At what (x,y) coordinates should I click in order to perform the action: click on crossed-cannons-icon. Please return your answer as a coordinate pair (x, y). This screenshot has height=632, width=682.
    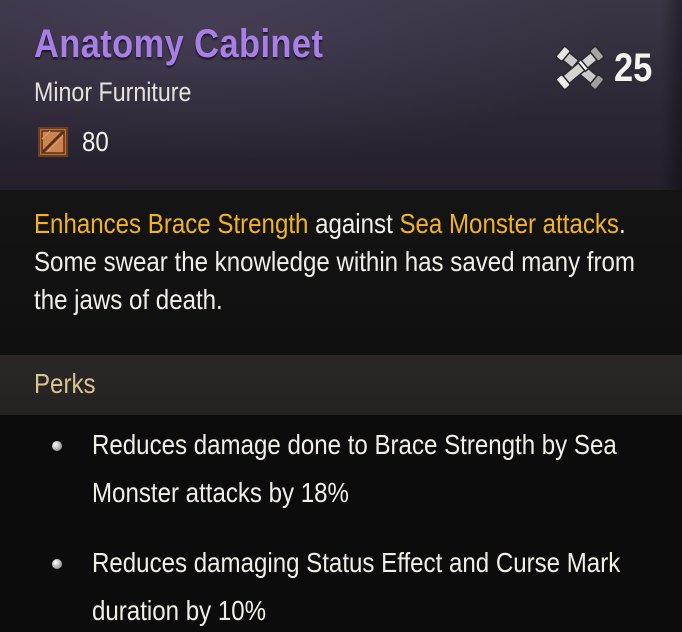
    Looking at the image, I should click on (580, 68).